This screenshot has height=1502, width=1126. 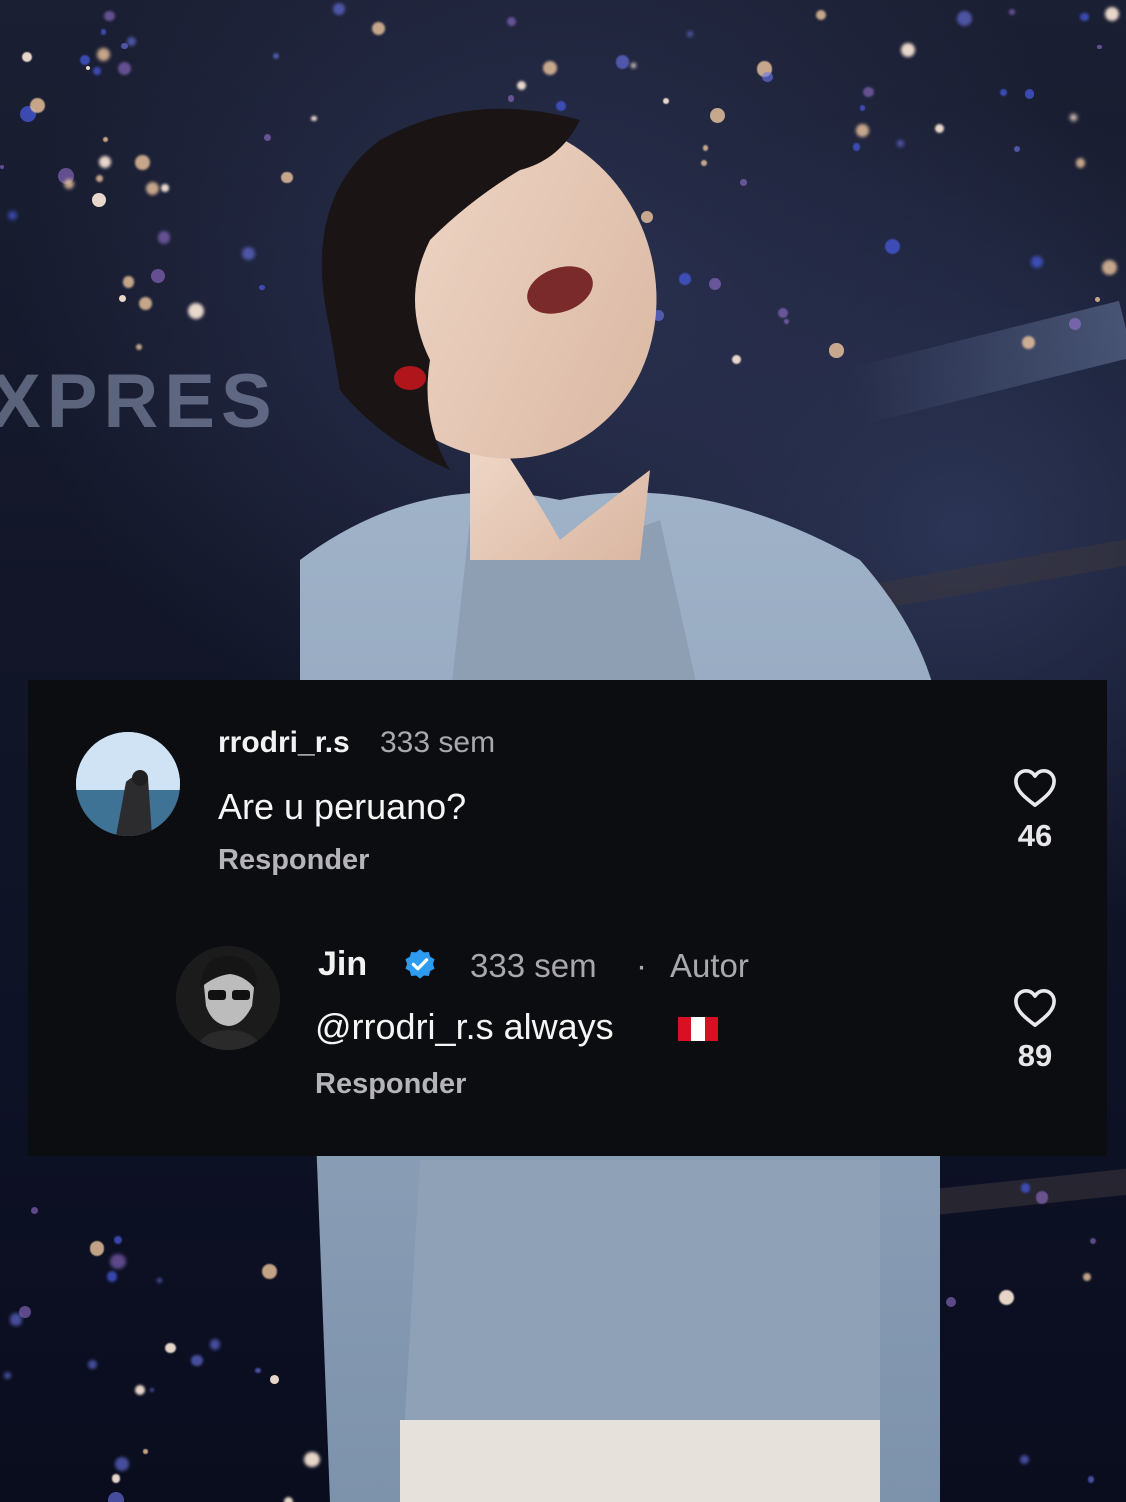 What do you see at coordinates (698, 1029) in the screenshot?
I see `peru-flag-icon` at bounding box center [698, 1029].